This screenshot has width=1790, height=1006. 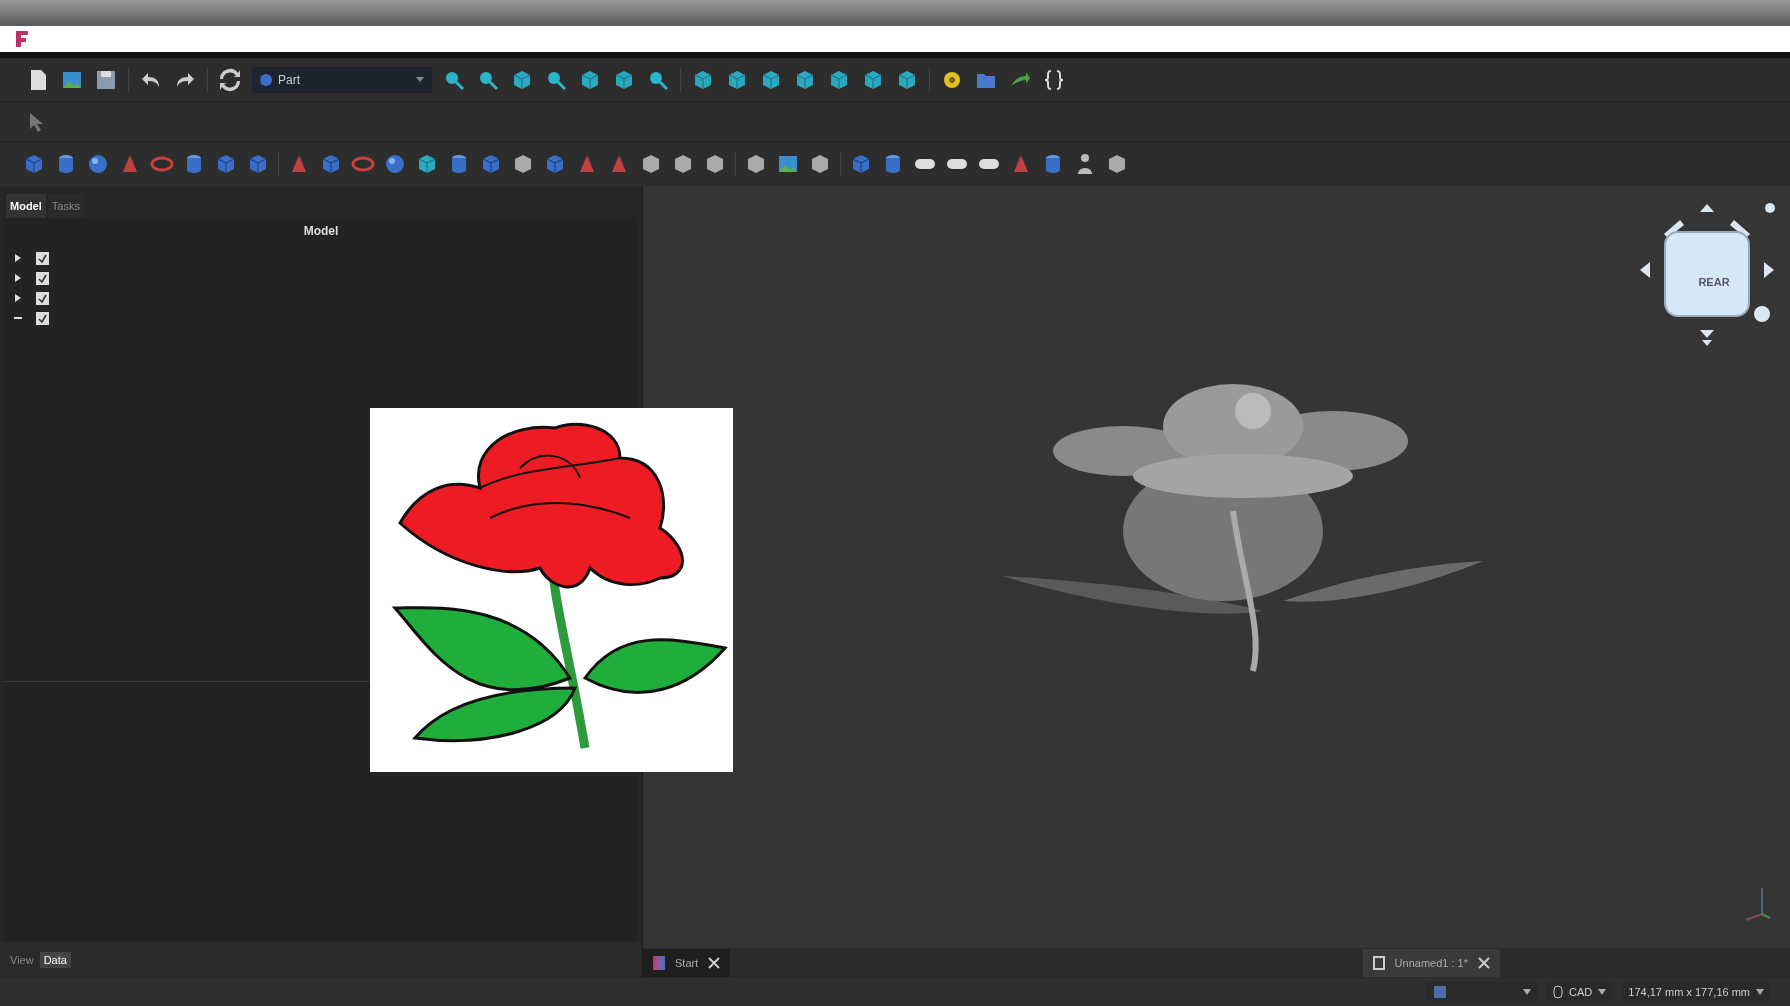 I want to click on panel-title: Model, so click(x=321, y=231).